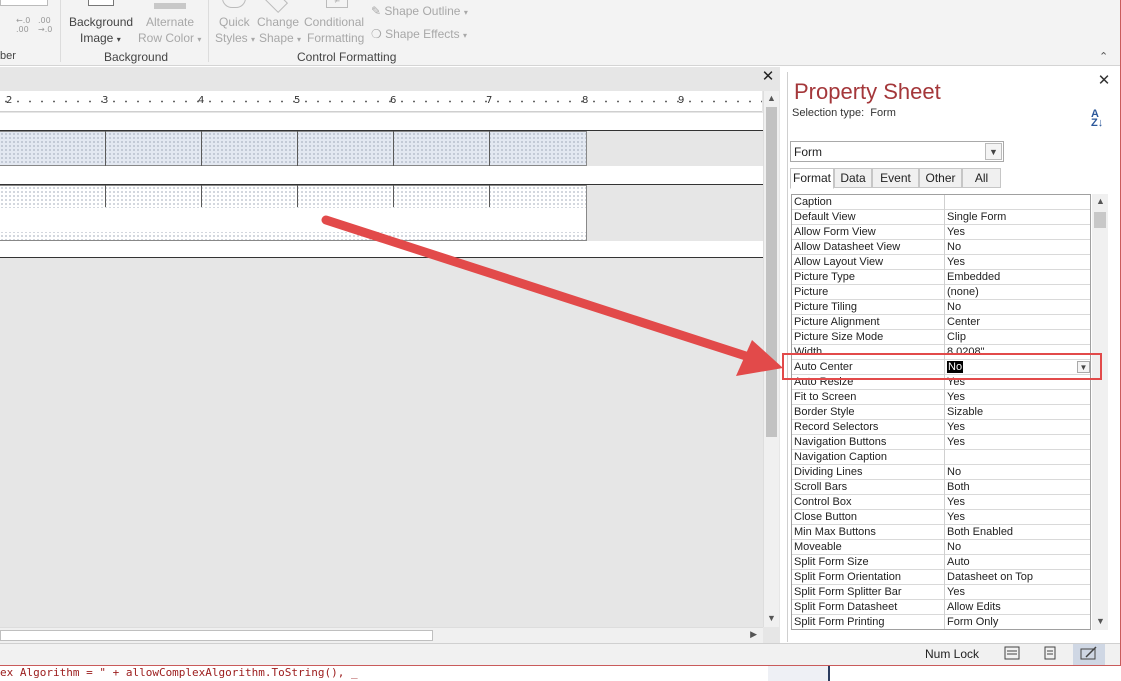 This screenshot has width=1121, height=681. Describe the element at coordinates (1051, 654) in the screenshot. I see `layout-view-icon` at that location.